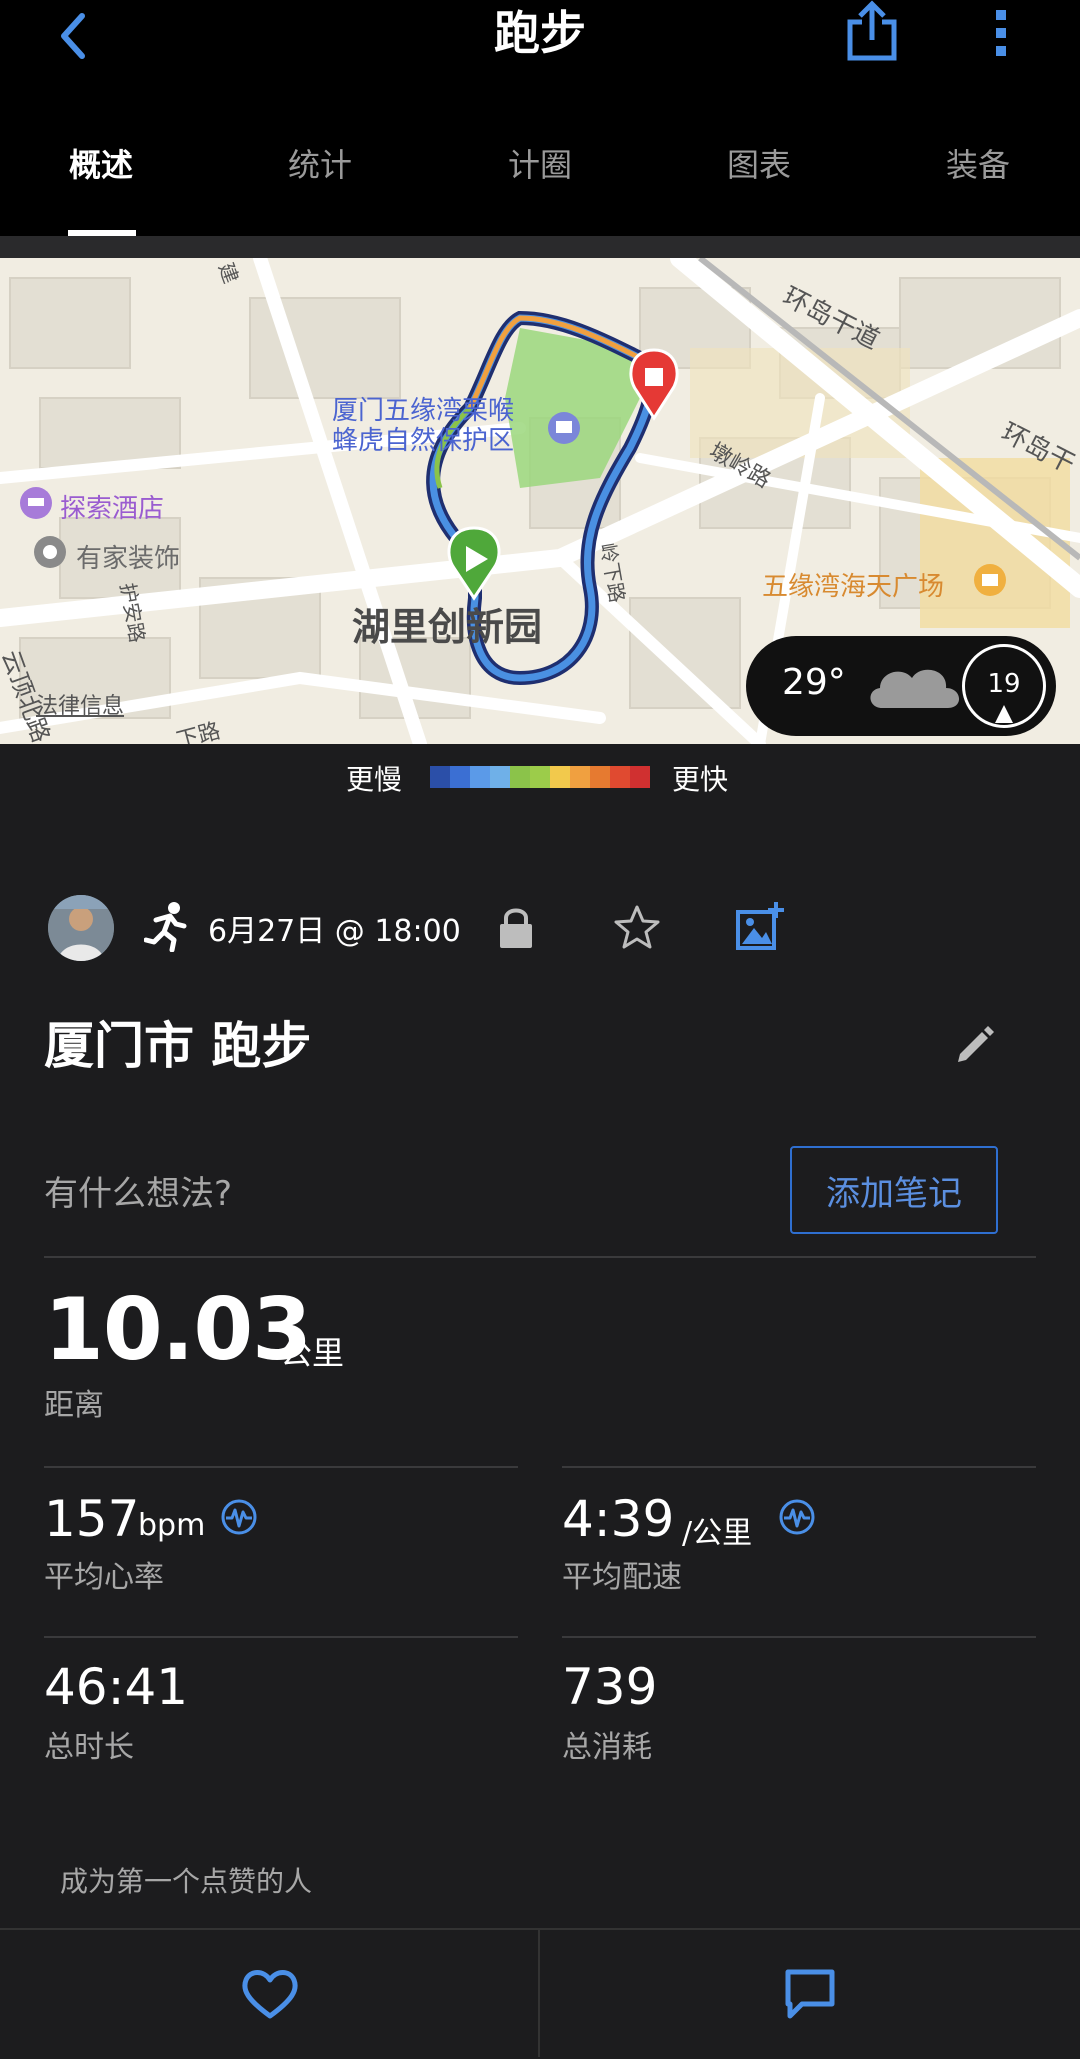  Describe the element at coordinates (1002, 34) in the screenshot. I see `more-vertical-icon` at that location.